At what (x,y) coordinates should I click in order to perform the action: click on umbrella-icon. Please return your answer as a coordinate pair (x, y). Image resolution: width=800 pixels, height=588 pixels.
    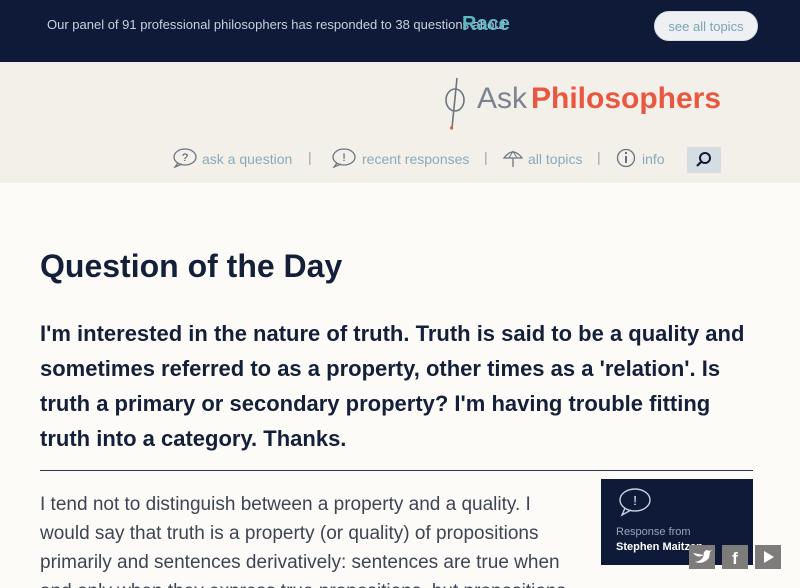
    Looking at the image, I should click on (513, 158).